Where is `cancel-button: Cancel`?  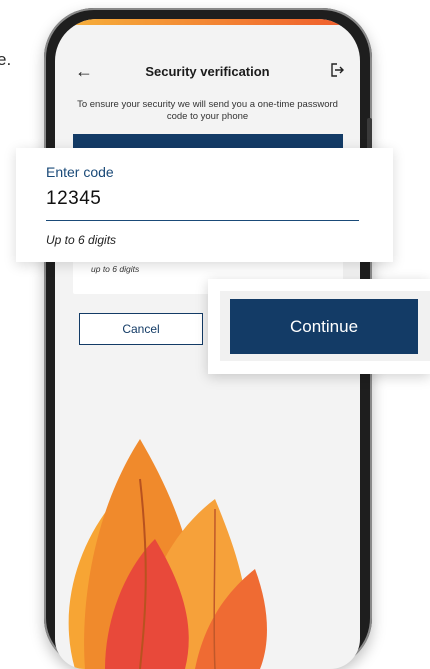 cancel-button: Cancel is located at coordinates (141, 329).